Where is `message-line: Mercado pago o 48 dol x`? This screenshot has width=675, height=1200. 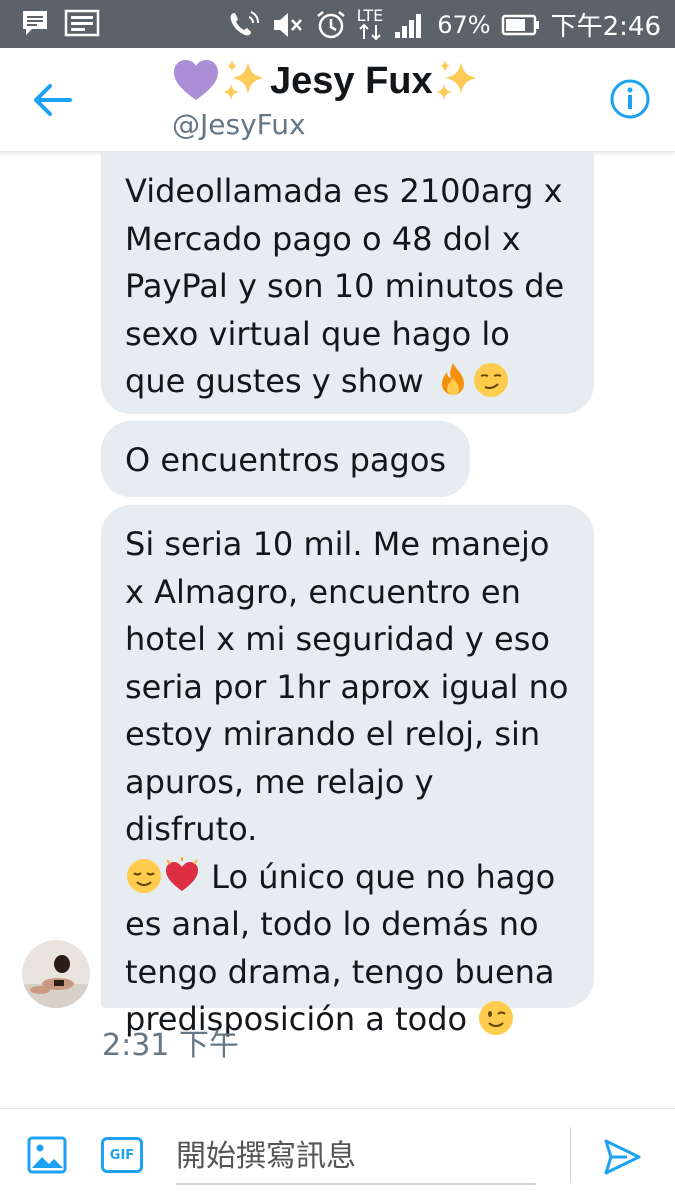
message-line: Mercado pago o 48 dol x is located at coordinates (323, 238).